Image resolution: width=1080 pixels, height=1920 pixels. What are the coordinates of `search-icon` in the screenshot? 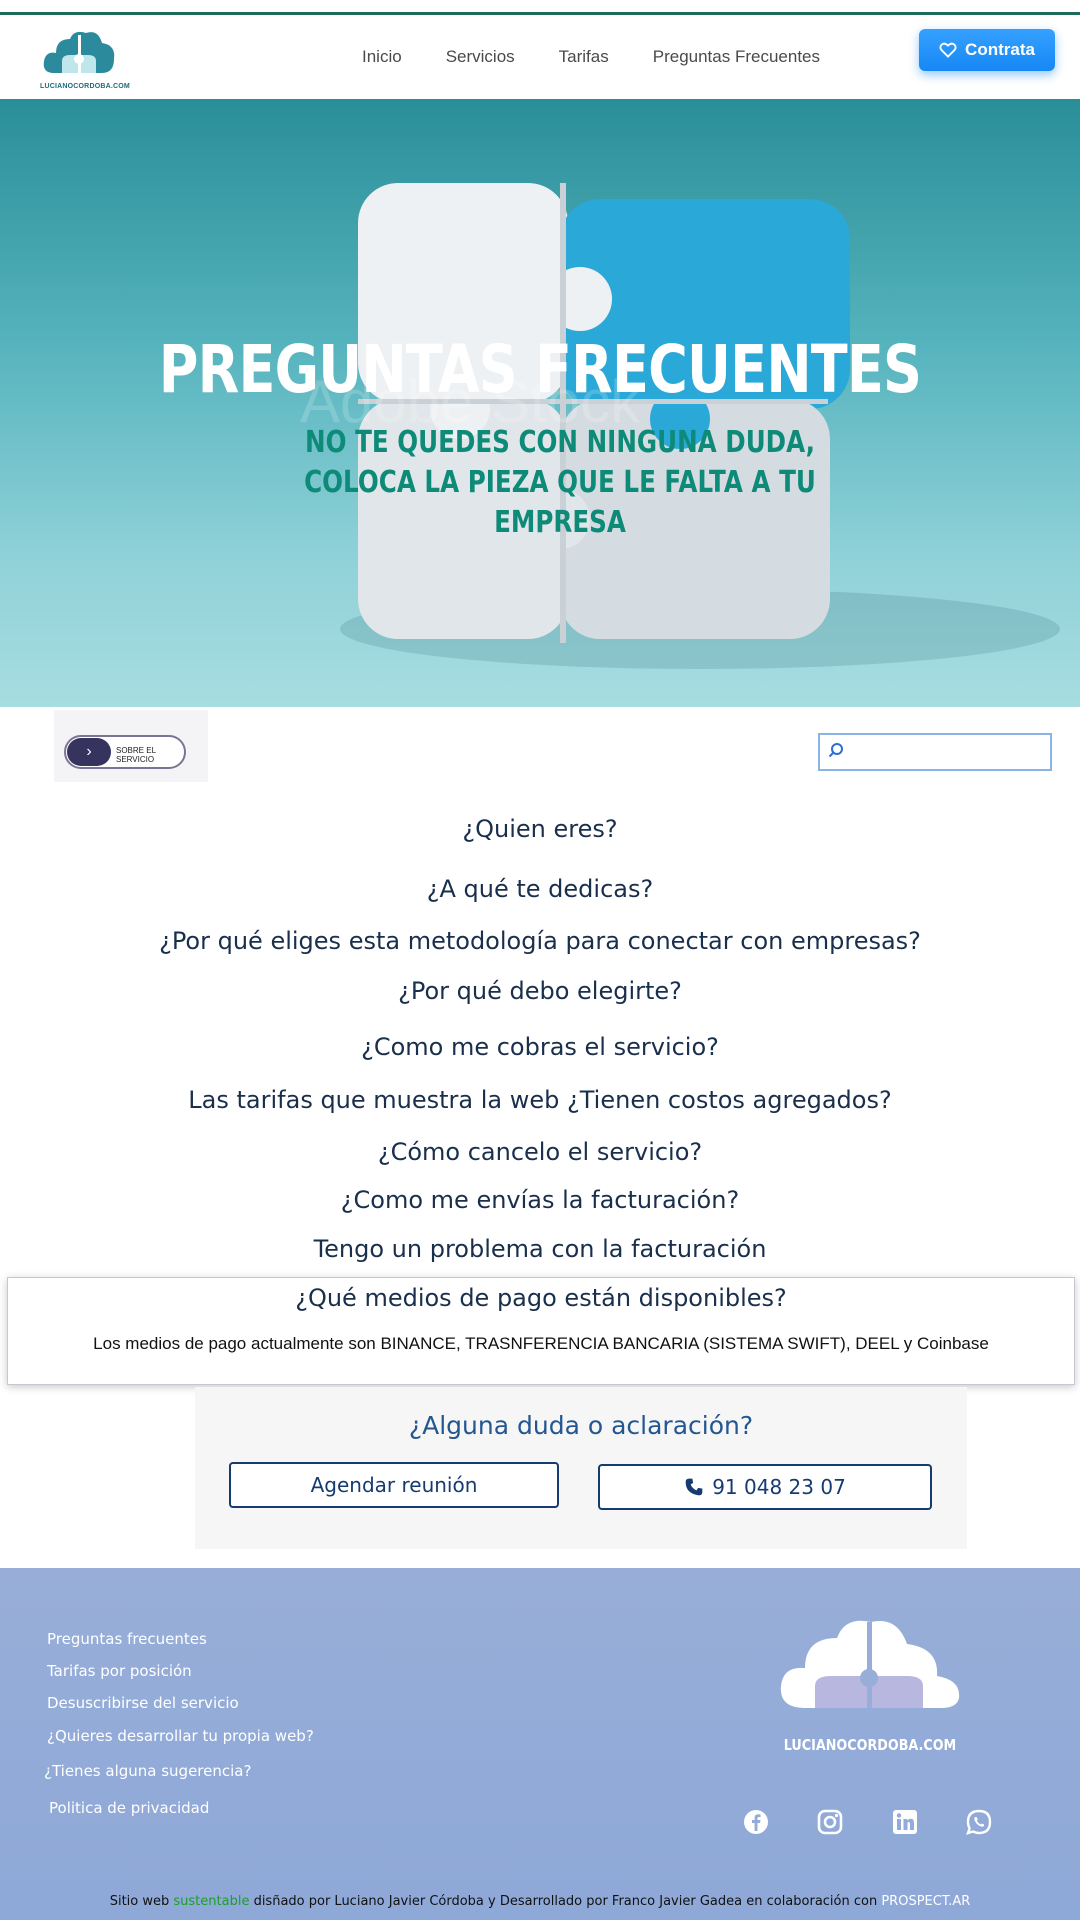 It's located at (835, 750).